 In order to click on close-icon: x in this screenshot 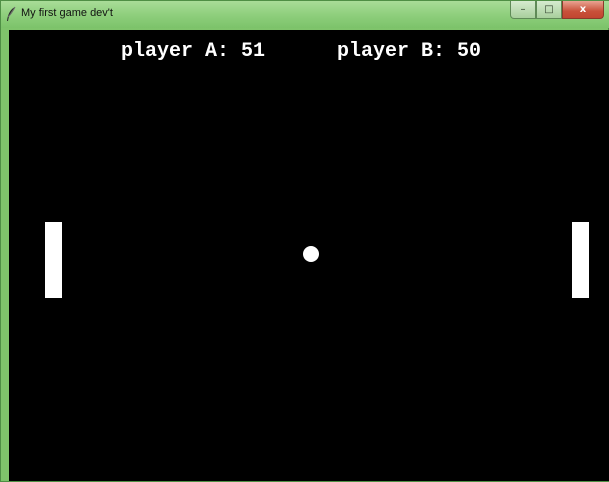, I will do `click(583, 9)`.